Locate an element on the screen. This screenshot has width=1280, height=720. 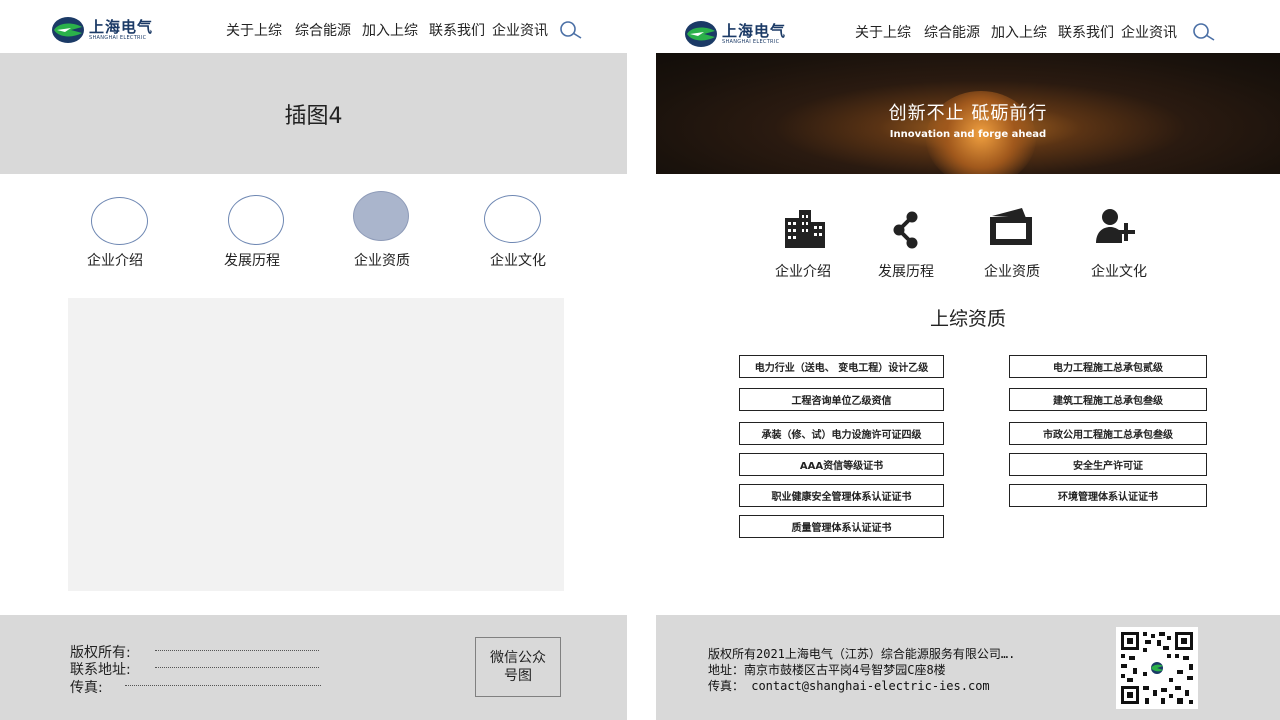
qualification-item: 质量管理体系认证证书 is located at coordinates (841, 526).